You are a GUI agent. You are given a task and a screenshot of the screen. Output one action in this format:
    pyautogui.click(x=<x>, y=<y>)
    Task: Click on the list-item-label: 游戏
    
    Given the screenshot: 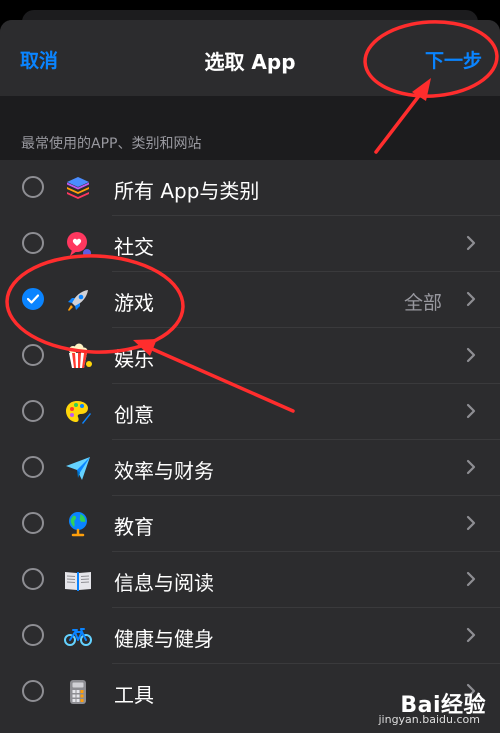 What is the action you would take?
    pyautogui.click(x=134, y=303)
    